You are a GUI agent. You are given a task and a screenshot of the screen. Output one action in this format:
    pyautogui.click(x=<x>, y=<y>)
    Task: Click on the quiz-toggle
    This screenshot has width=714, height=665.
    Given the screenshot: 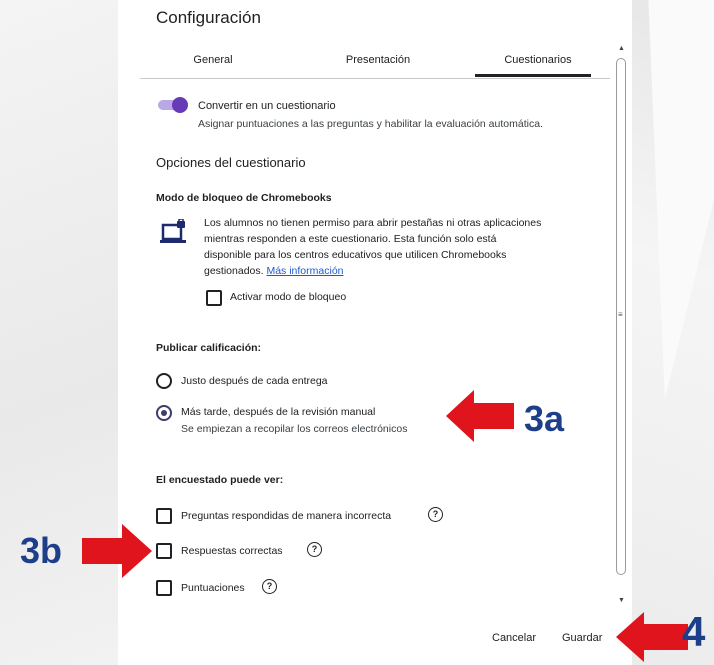 What is the action you would take?
    pyautogui.click(x=173, y=105)
    